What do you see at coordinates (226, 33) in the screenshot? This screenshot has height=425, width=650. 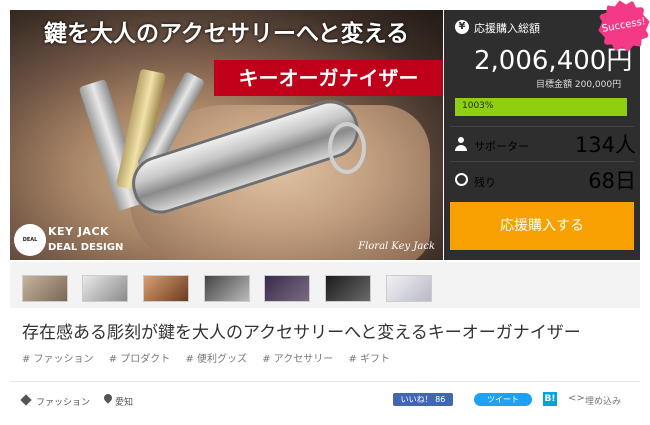 I see `hero-headline: 鍵を大人のアクセサリーへと変える` at bounding box center [226, 33].